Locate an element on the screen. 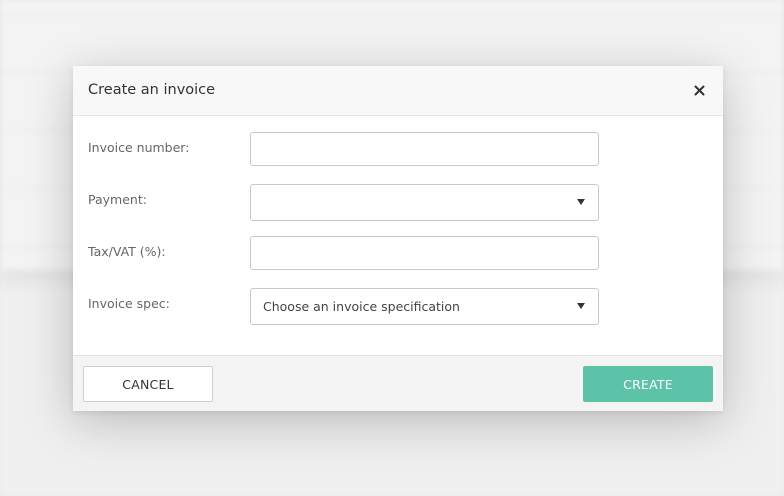 This screenshot has width=784, height=496. invoice-number-label: Invoice number: is located at coordinates (139, 147).